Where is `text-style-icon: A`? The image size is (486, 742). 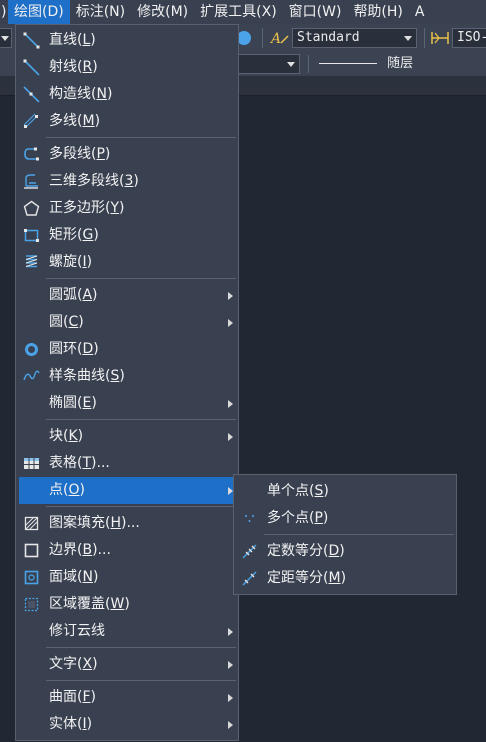
text-style-icon: A is located at coordinates (279, 38).